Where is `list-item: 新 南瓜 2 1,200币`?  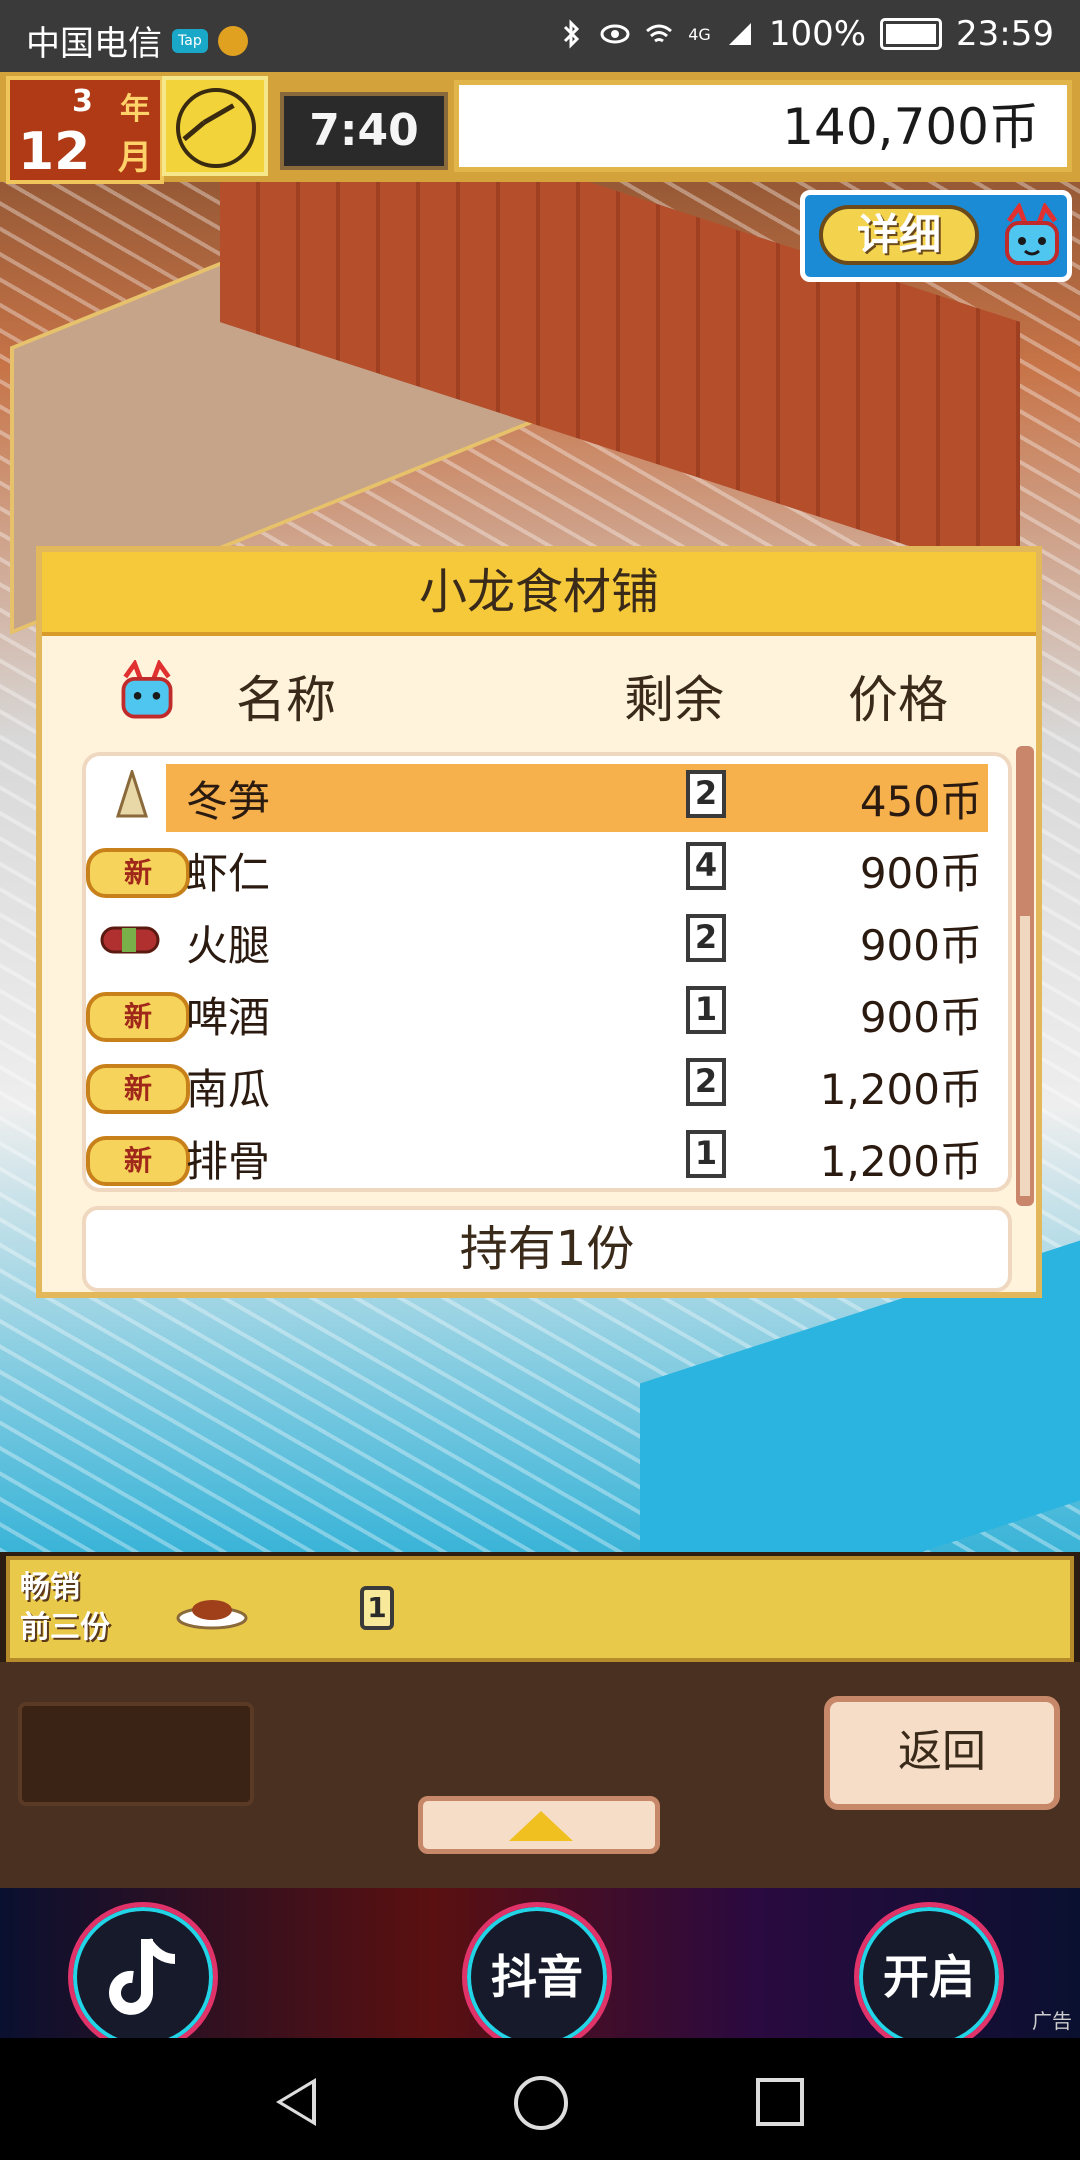 list-item: 新 南瓜 2 1,200币 is located at coordinates (536, 1084).